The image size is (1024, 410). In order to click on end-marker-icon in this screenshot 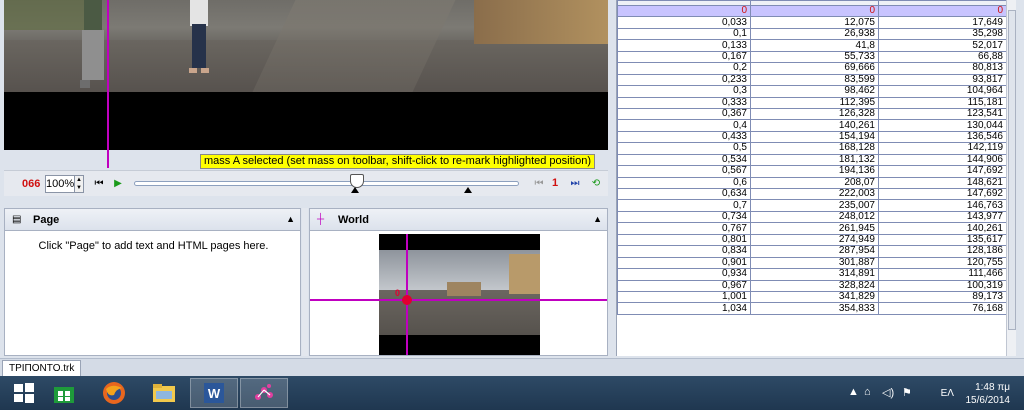, I will do `click(468, 190)`.